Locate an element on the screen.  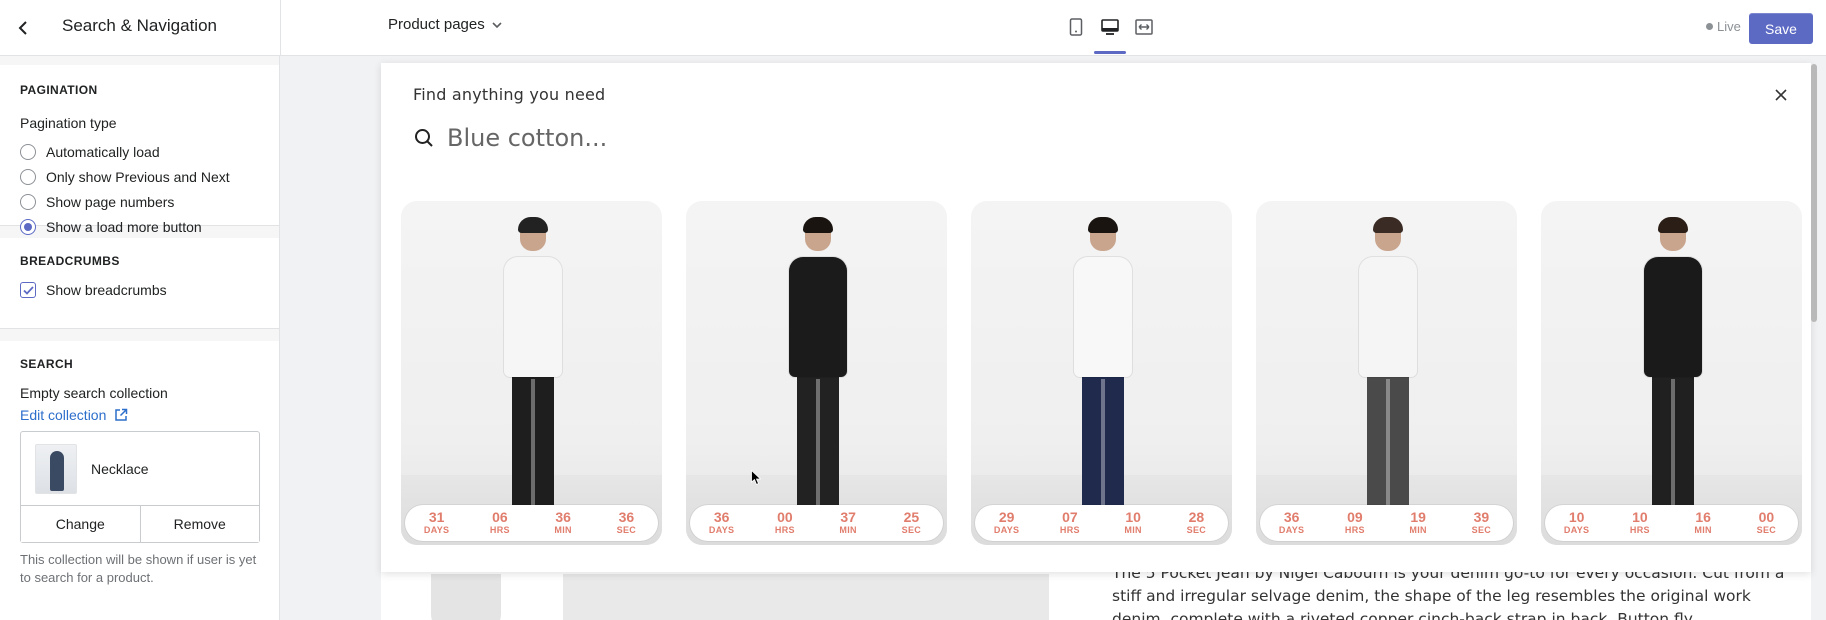
scrollbar-thumb is located at coordinates (1814, 193).